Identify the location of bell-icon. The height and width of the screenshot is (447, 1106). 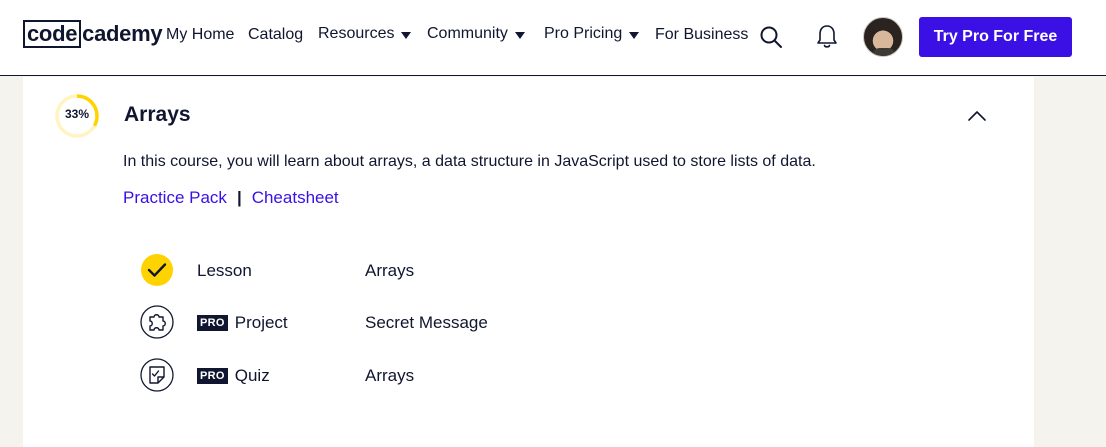
(827, 39).